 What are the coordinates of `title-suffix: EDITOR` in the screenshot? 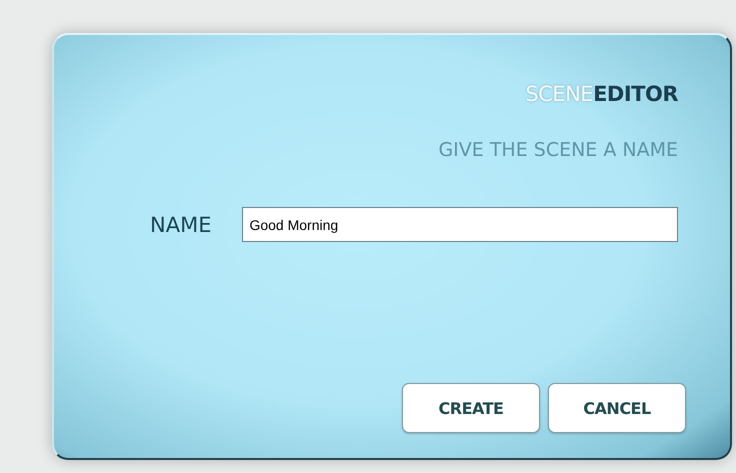 It's located at (635, 94).